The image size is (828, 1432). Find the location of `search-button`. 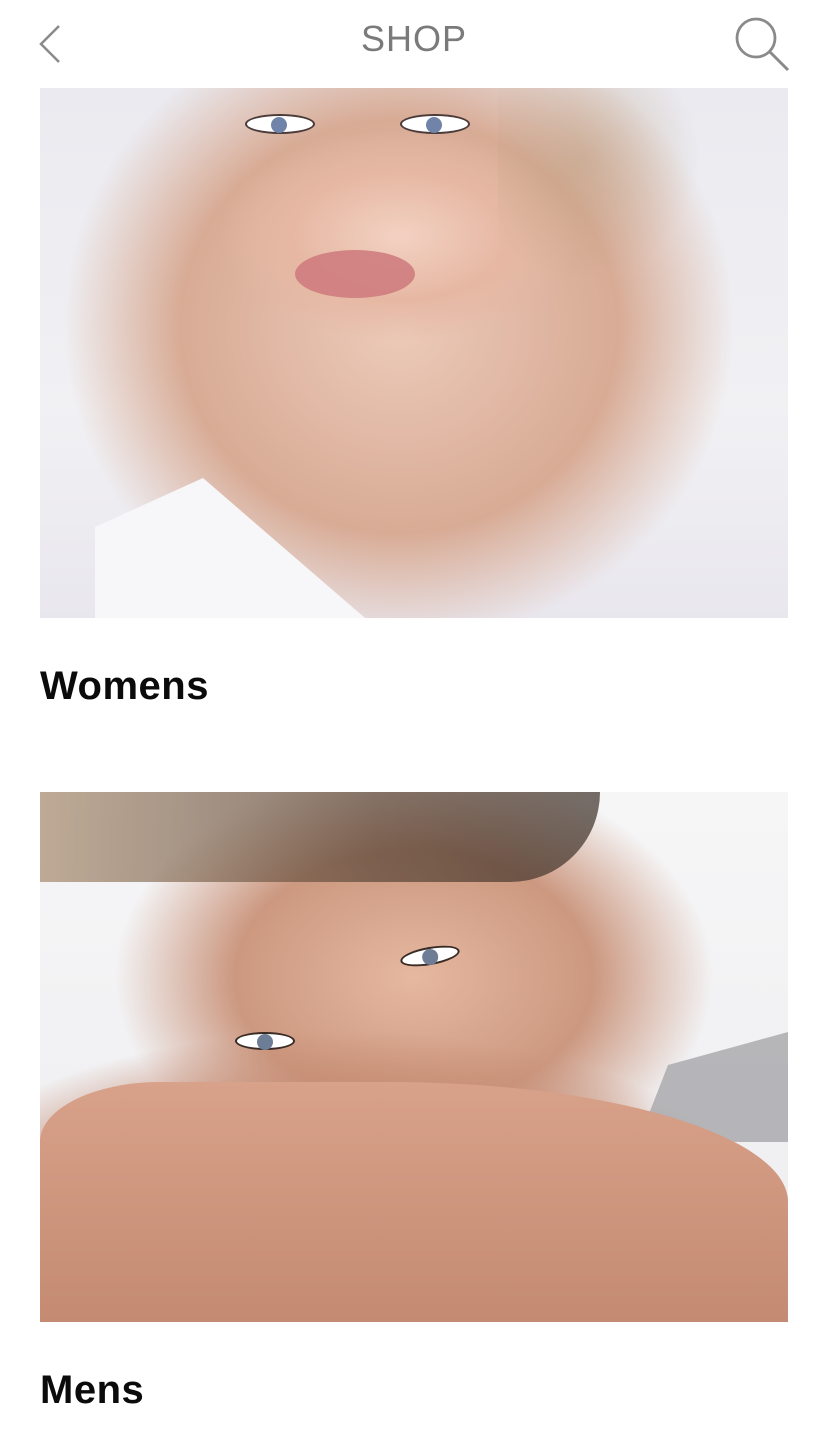

search-button is located at coordinates (762, 44).